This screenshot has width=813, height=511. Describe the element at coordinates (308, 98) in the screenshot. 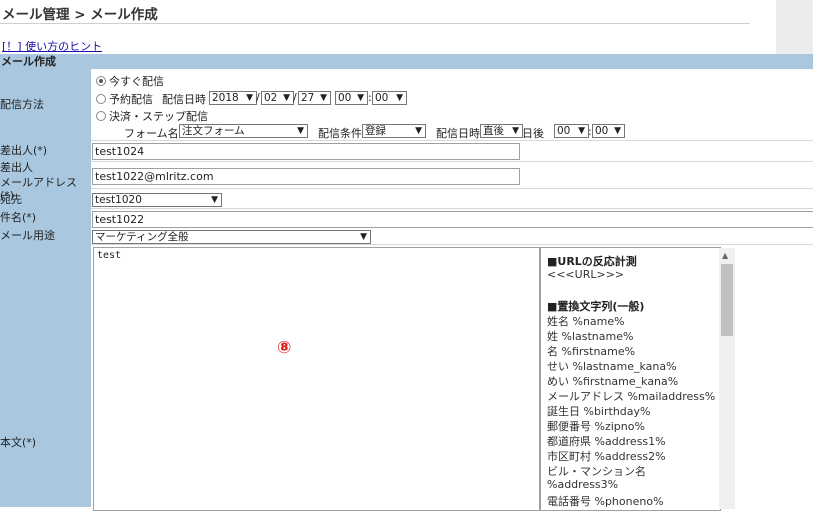

I see `day-select-value: 27` at that location.